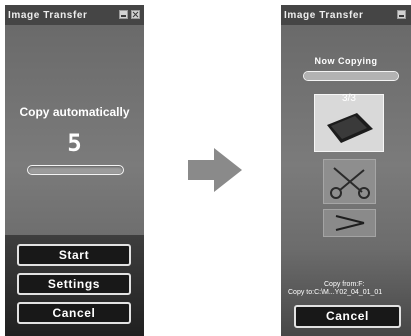 This screenshot has height=336, width=411. What do you see at coordinates (349, 98) in the screenshot?
I see `file-counter: 3/3` at bounding box center [349, 98].